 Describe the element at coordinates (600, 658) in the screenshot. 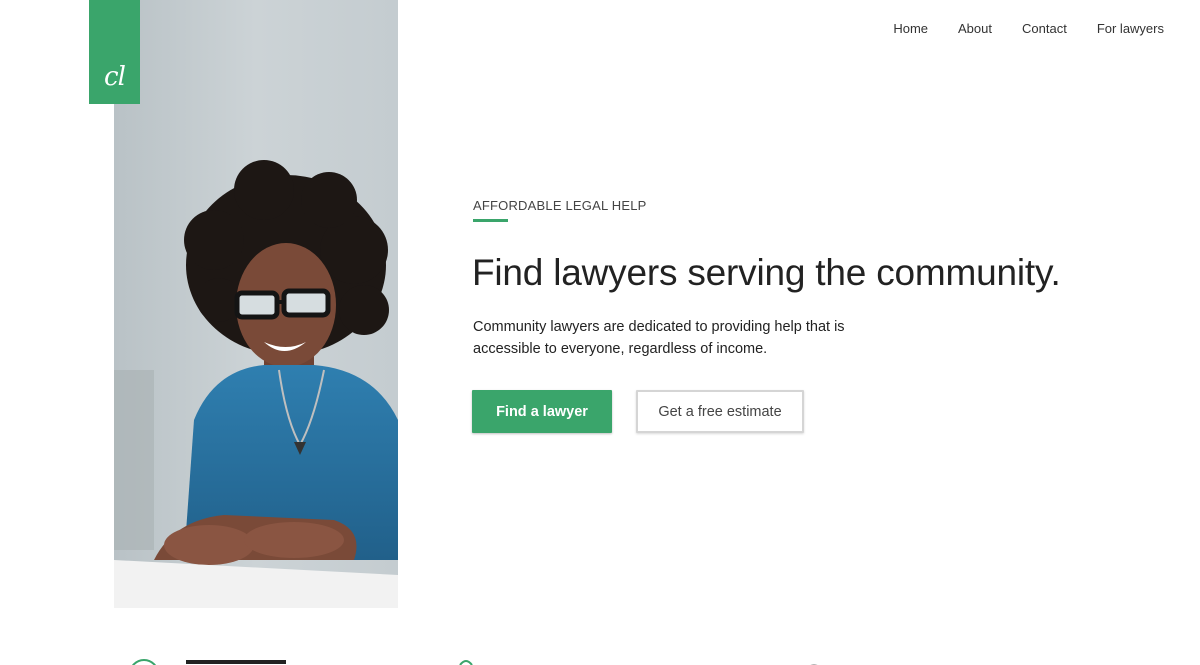

I see `features-row` at that location.